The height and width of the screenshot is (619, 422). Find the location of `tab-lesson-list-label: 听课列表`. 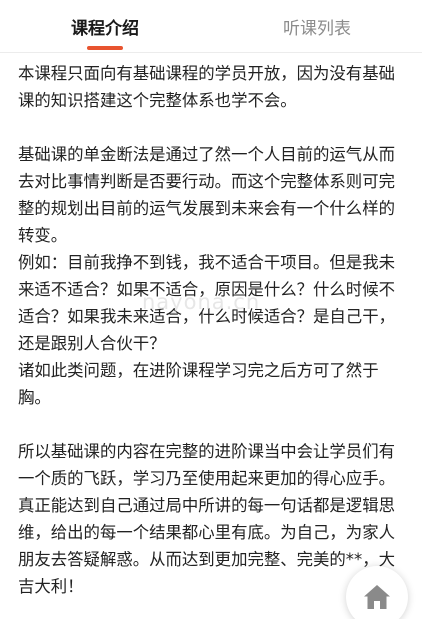

tab-lesson-list-label: 听课列表 is located at coordinates (317, 28).